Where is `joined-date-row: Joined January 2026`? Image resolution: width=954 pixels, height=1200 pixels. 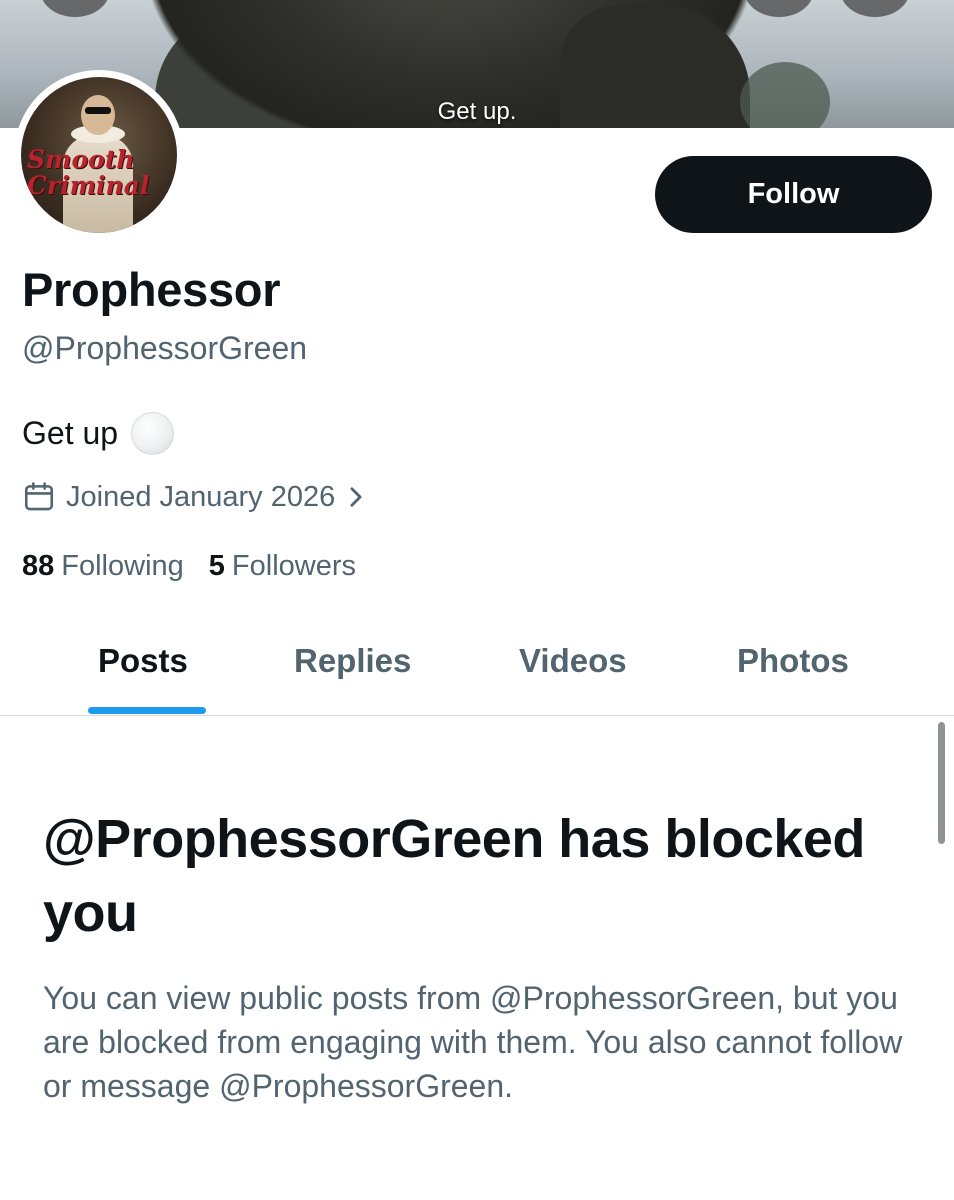
joined-date-row: Joined January 2026 is located at coordinates (198, 497).